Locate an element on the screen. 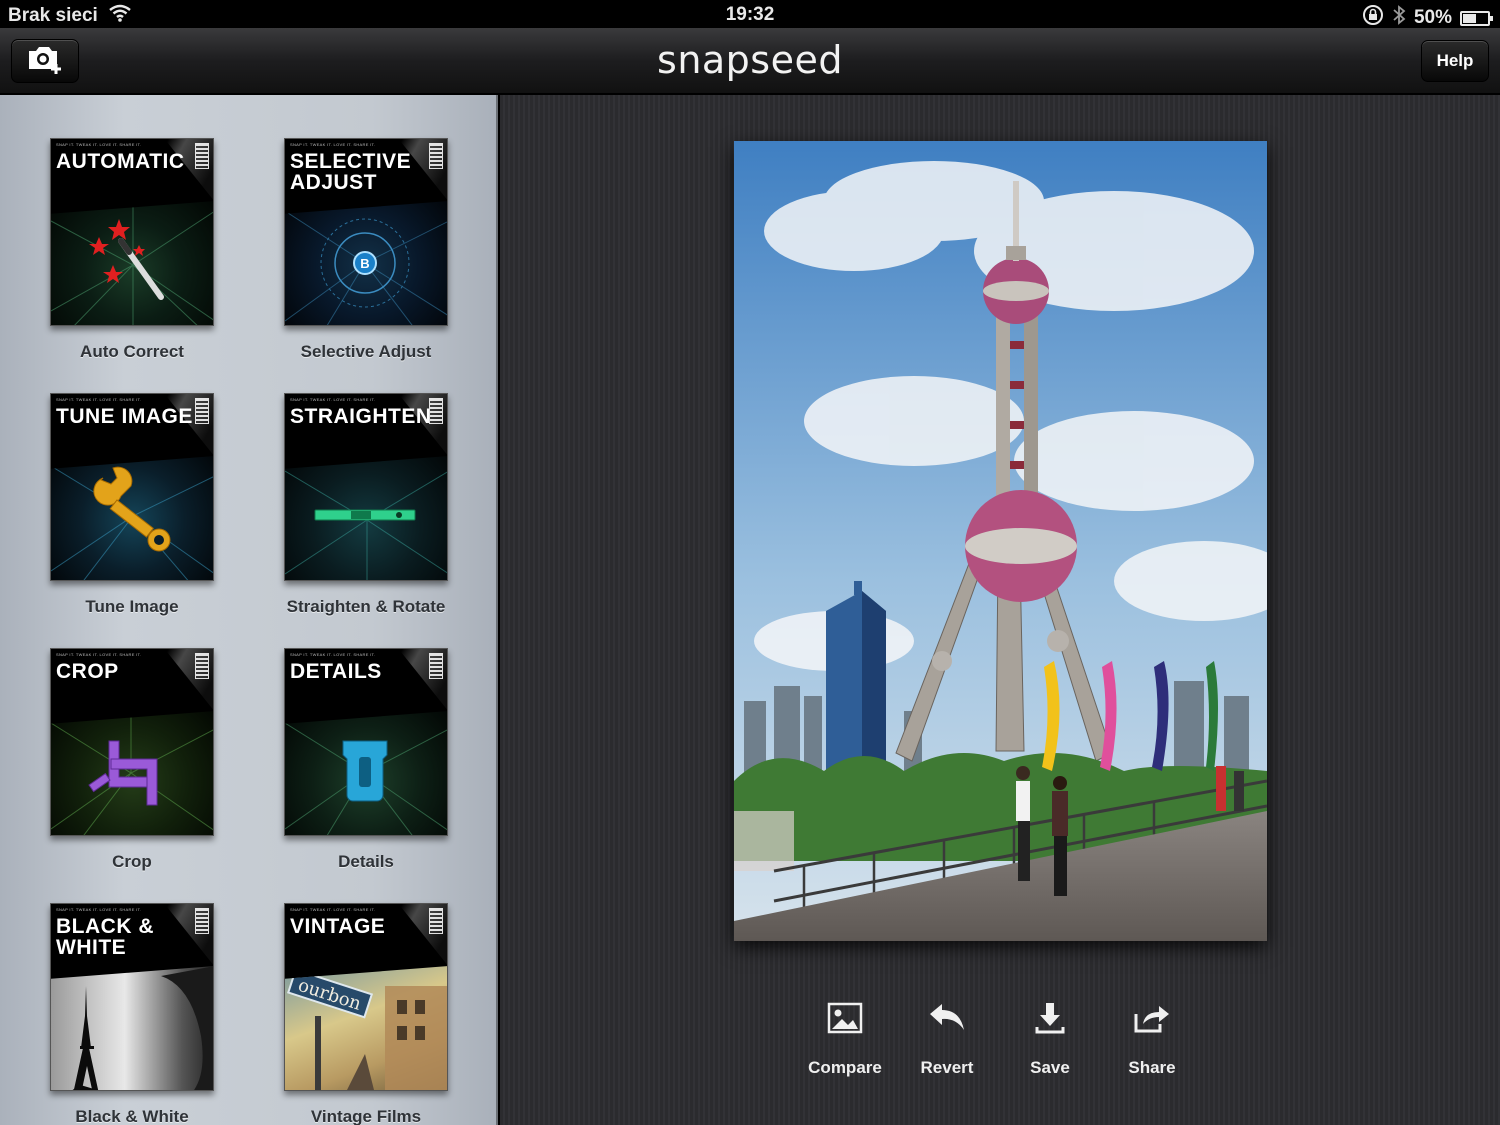  tile-title: AUTOMATIC is located at coordinates (120, 161).